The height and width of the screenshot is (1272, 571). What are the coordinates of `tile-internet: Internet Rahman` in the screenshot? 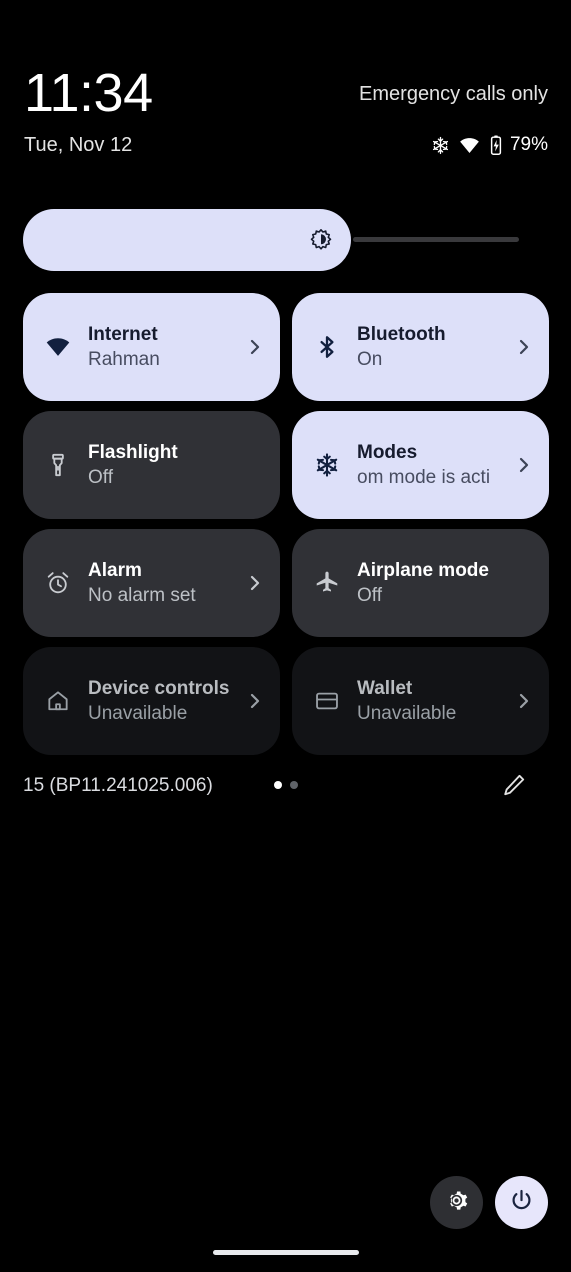 It's located at (151, 347).